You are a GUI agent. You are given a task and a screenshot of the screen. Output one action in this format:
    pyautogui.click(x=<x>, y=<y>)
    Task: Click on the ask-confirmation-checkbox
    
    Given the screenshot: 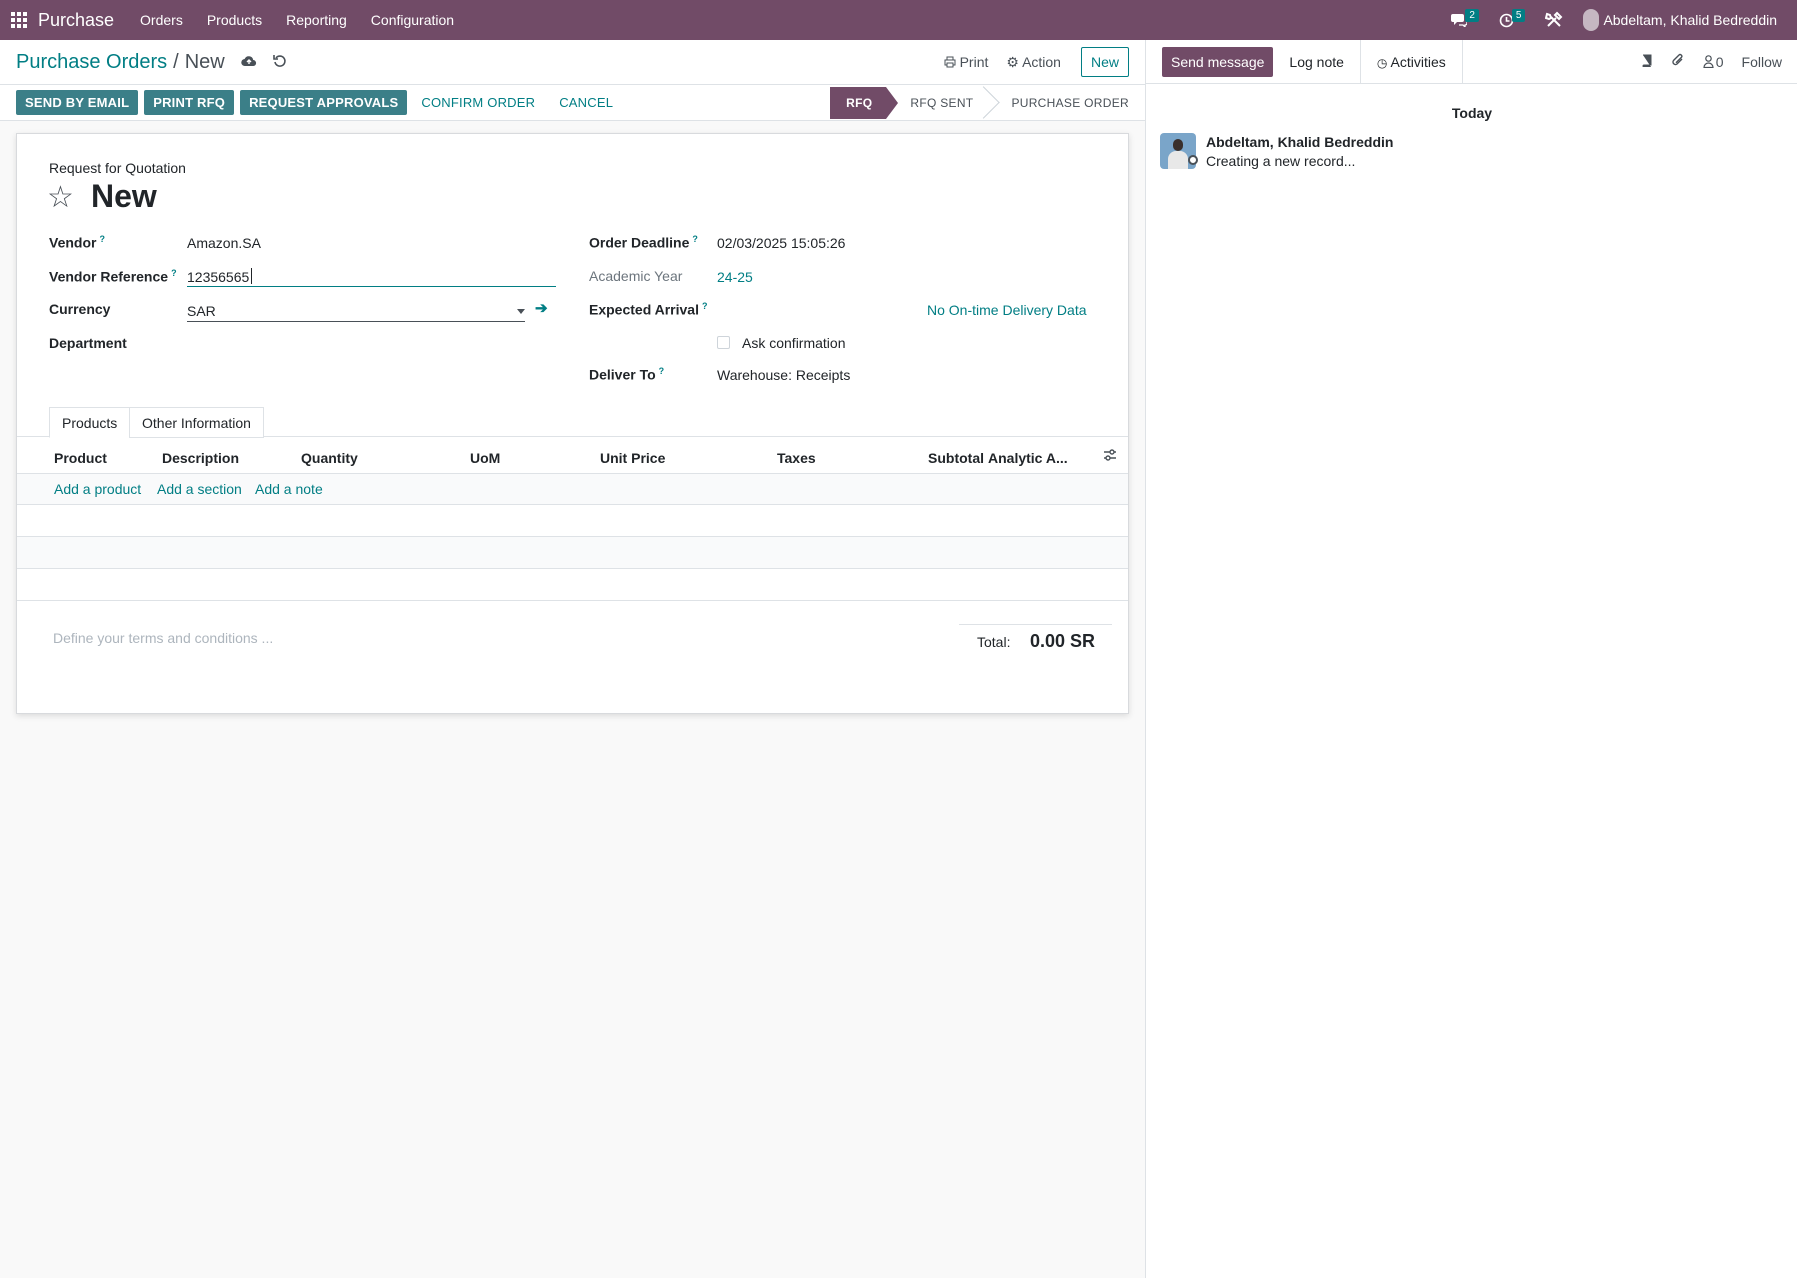 What is the action you would take?
    pyautogui.click(x=723, y=342)
    